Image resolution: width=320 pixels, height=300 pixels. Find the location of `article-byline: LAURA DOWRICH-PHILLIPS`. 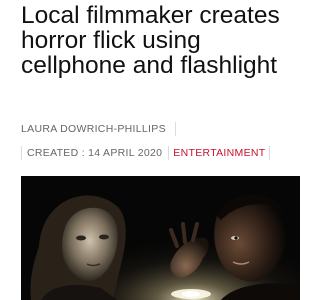

article-byline: LAURA DOWRICH-PHILLIPS is located at coordinates (98, 129).